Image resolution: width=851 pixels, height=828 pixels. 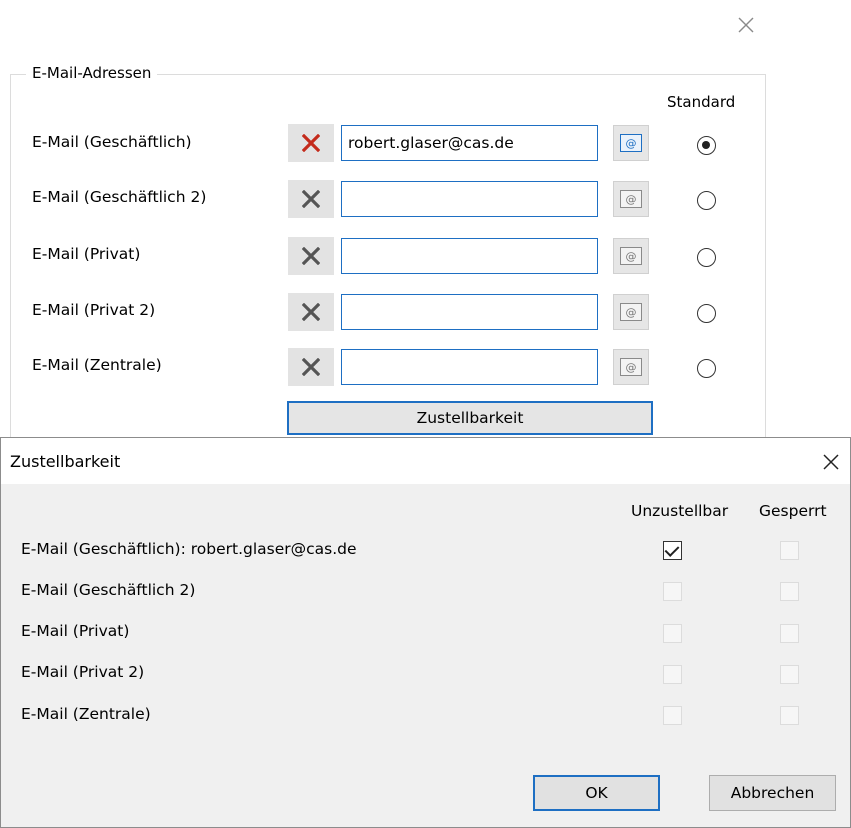 What do you see at coordinates (86, 714) in the screenshot?
I see `dialog-row-label: E-Mail (Zentrale)` at bounding box center [86, 714].